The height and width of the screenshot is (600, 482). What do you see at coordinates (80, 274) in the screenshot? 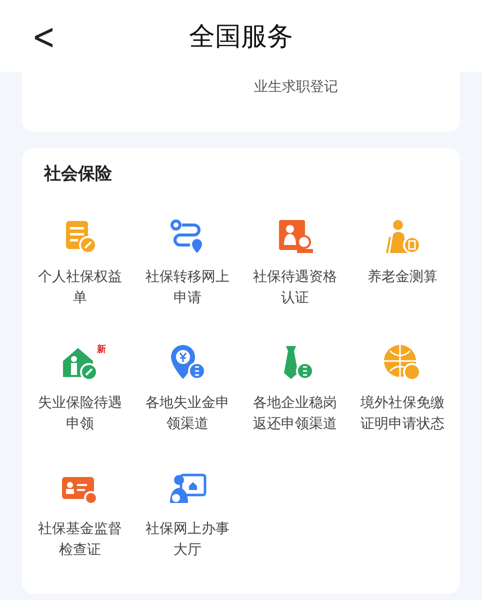
I see `service-item: 个人社保权益单` at bounding box center [80, 274].